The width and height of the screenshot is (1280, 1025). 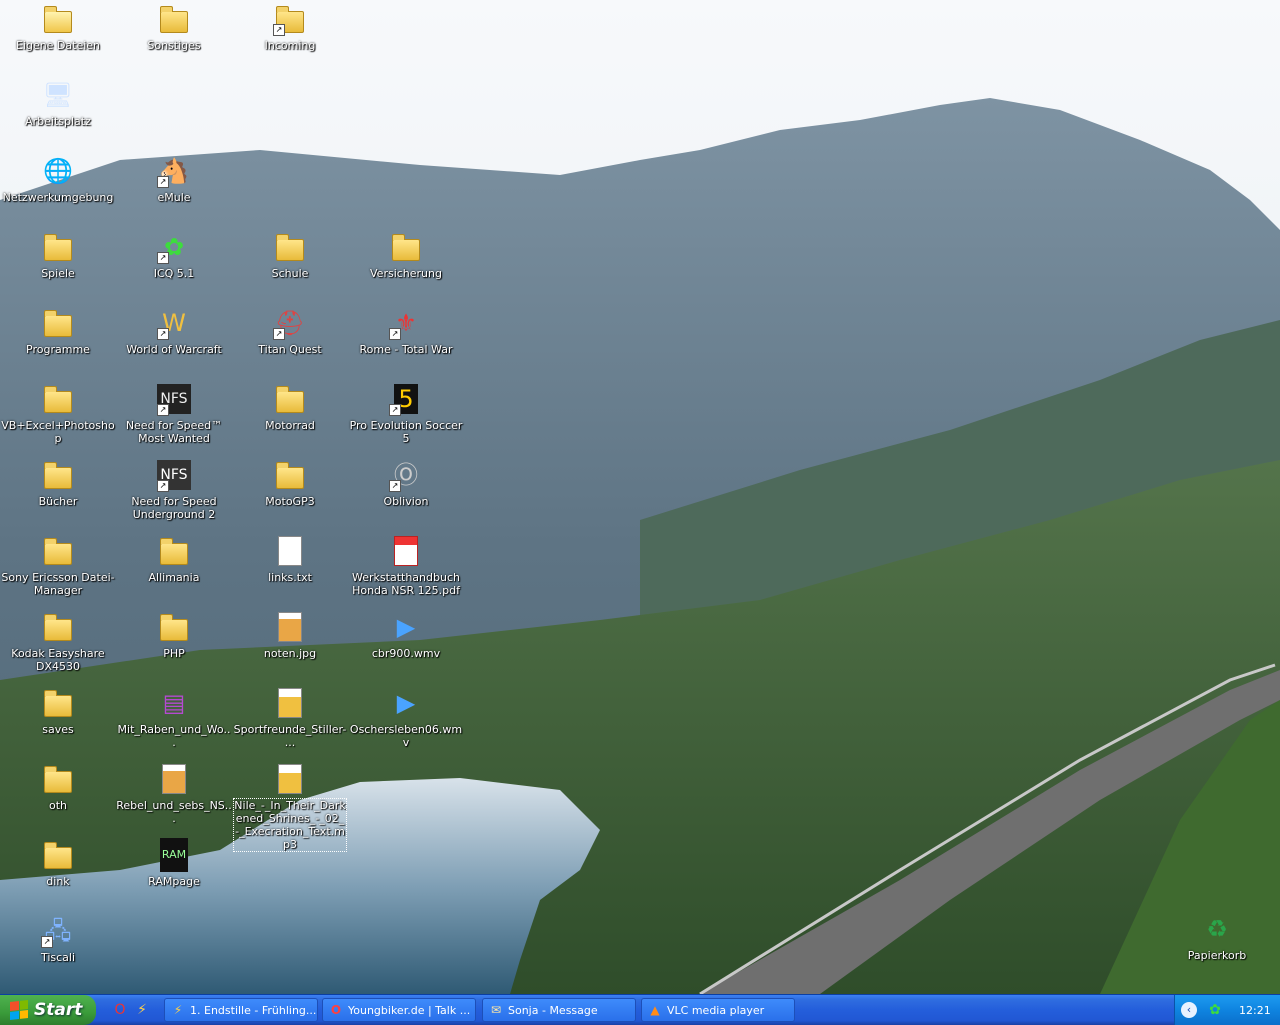 What do you see at coordinates (290, 45) in the screenshot?
I see `desktop-icon-label: Incoming` at bounding box center [290, 45].